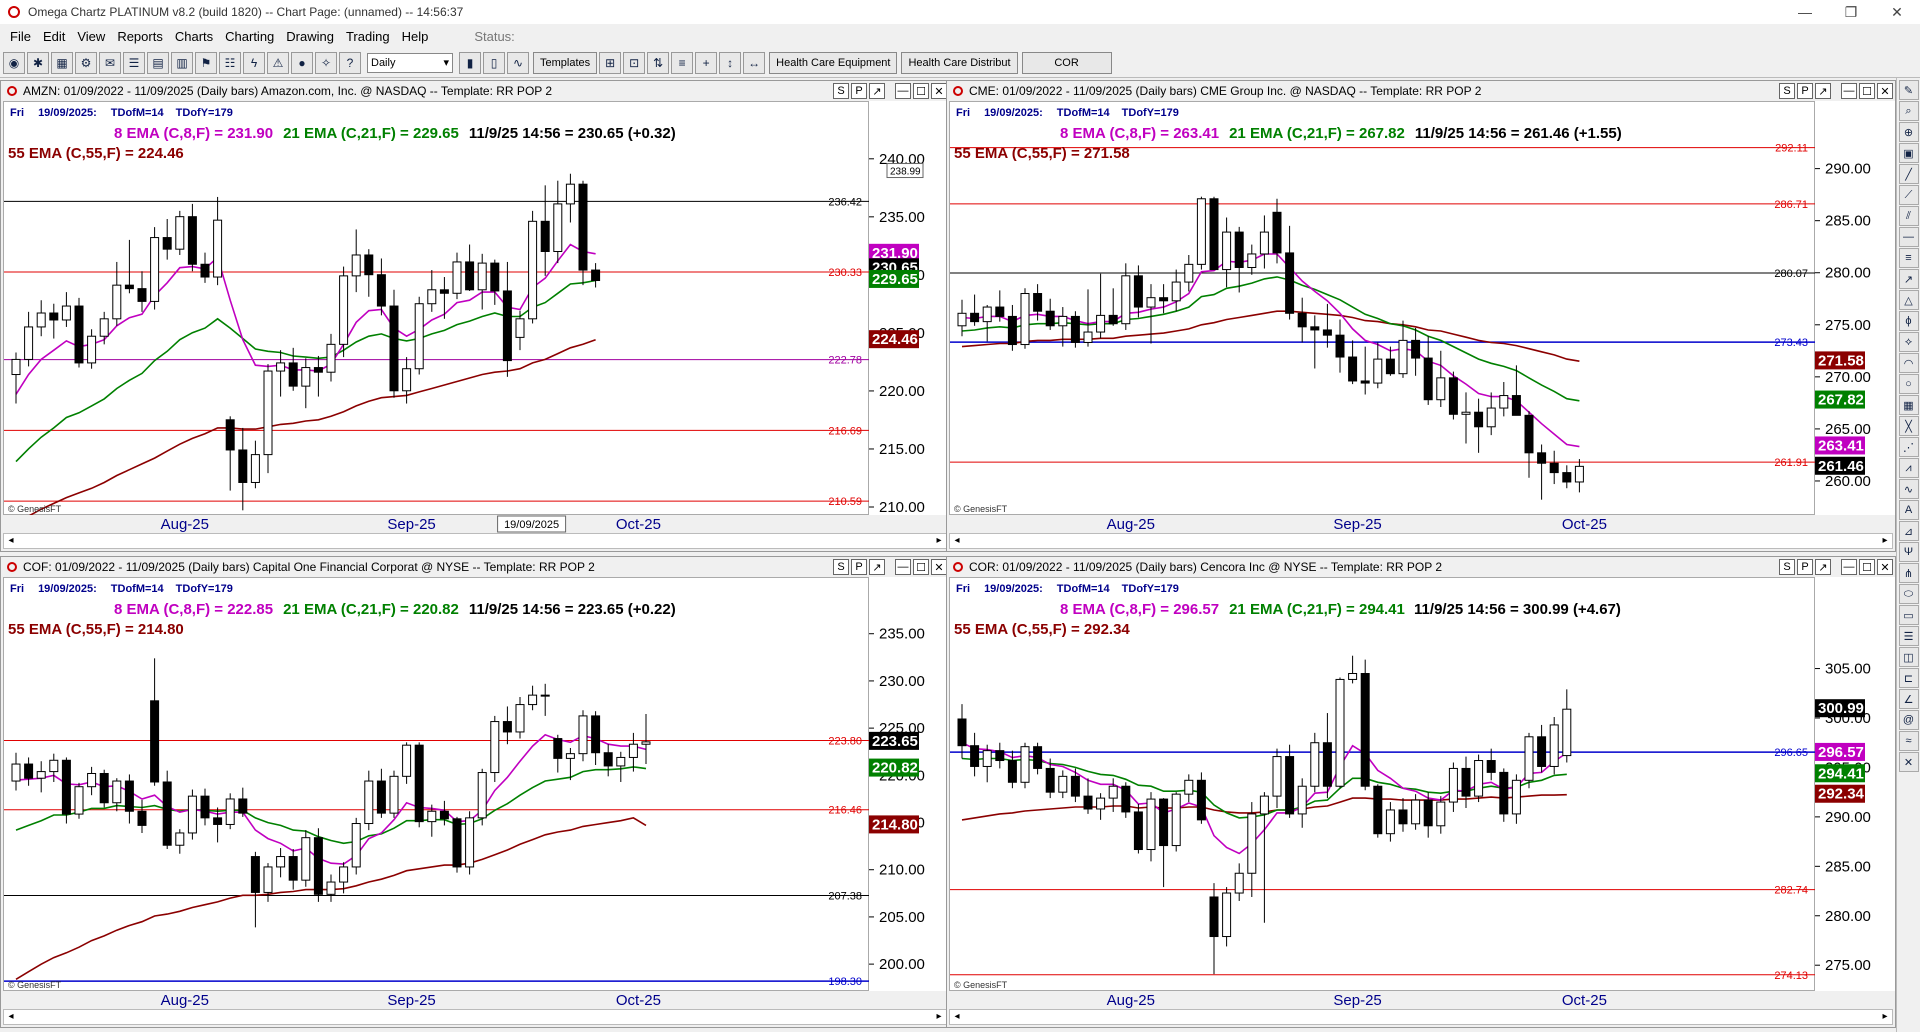 This screenshot has width=1920, height=1032. What do you see at coordinates (1908, 153) in the screenshot?
I see `picture-icon: ▣` at bounding box center [1908, 153].